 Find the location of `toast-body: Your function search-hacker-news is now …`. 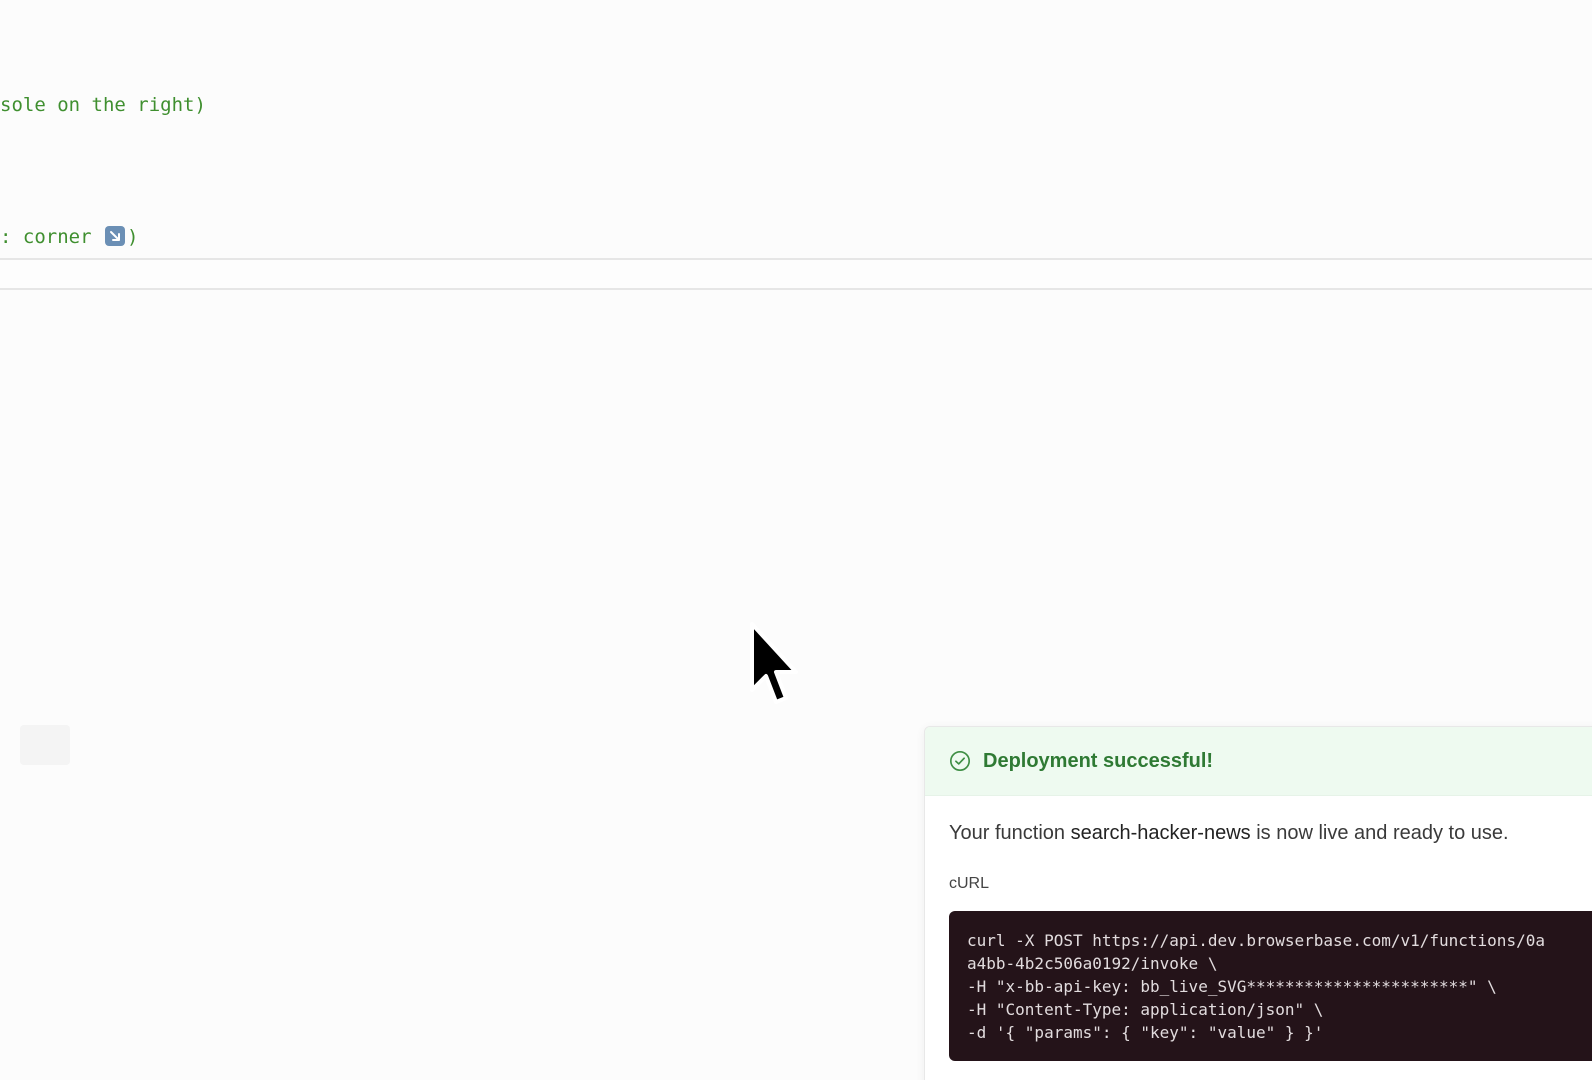

toast-body: Your function search-hacker-news is now … is located at coordinates (1258, 928).